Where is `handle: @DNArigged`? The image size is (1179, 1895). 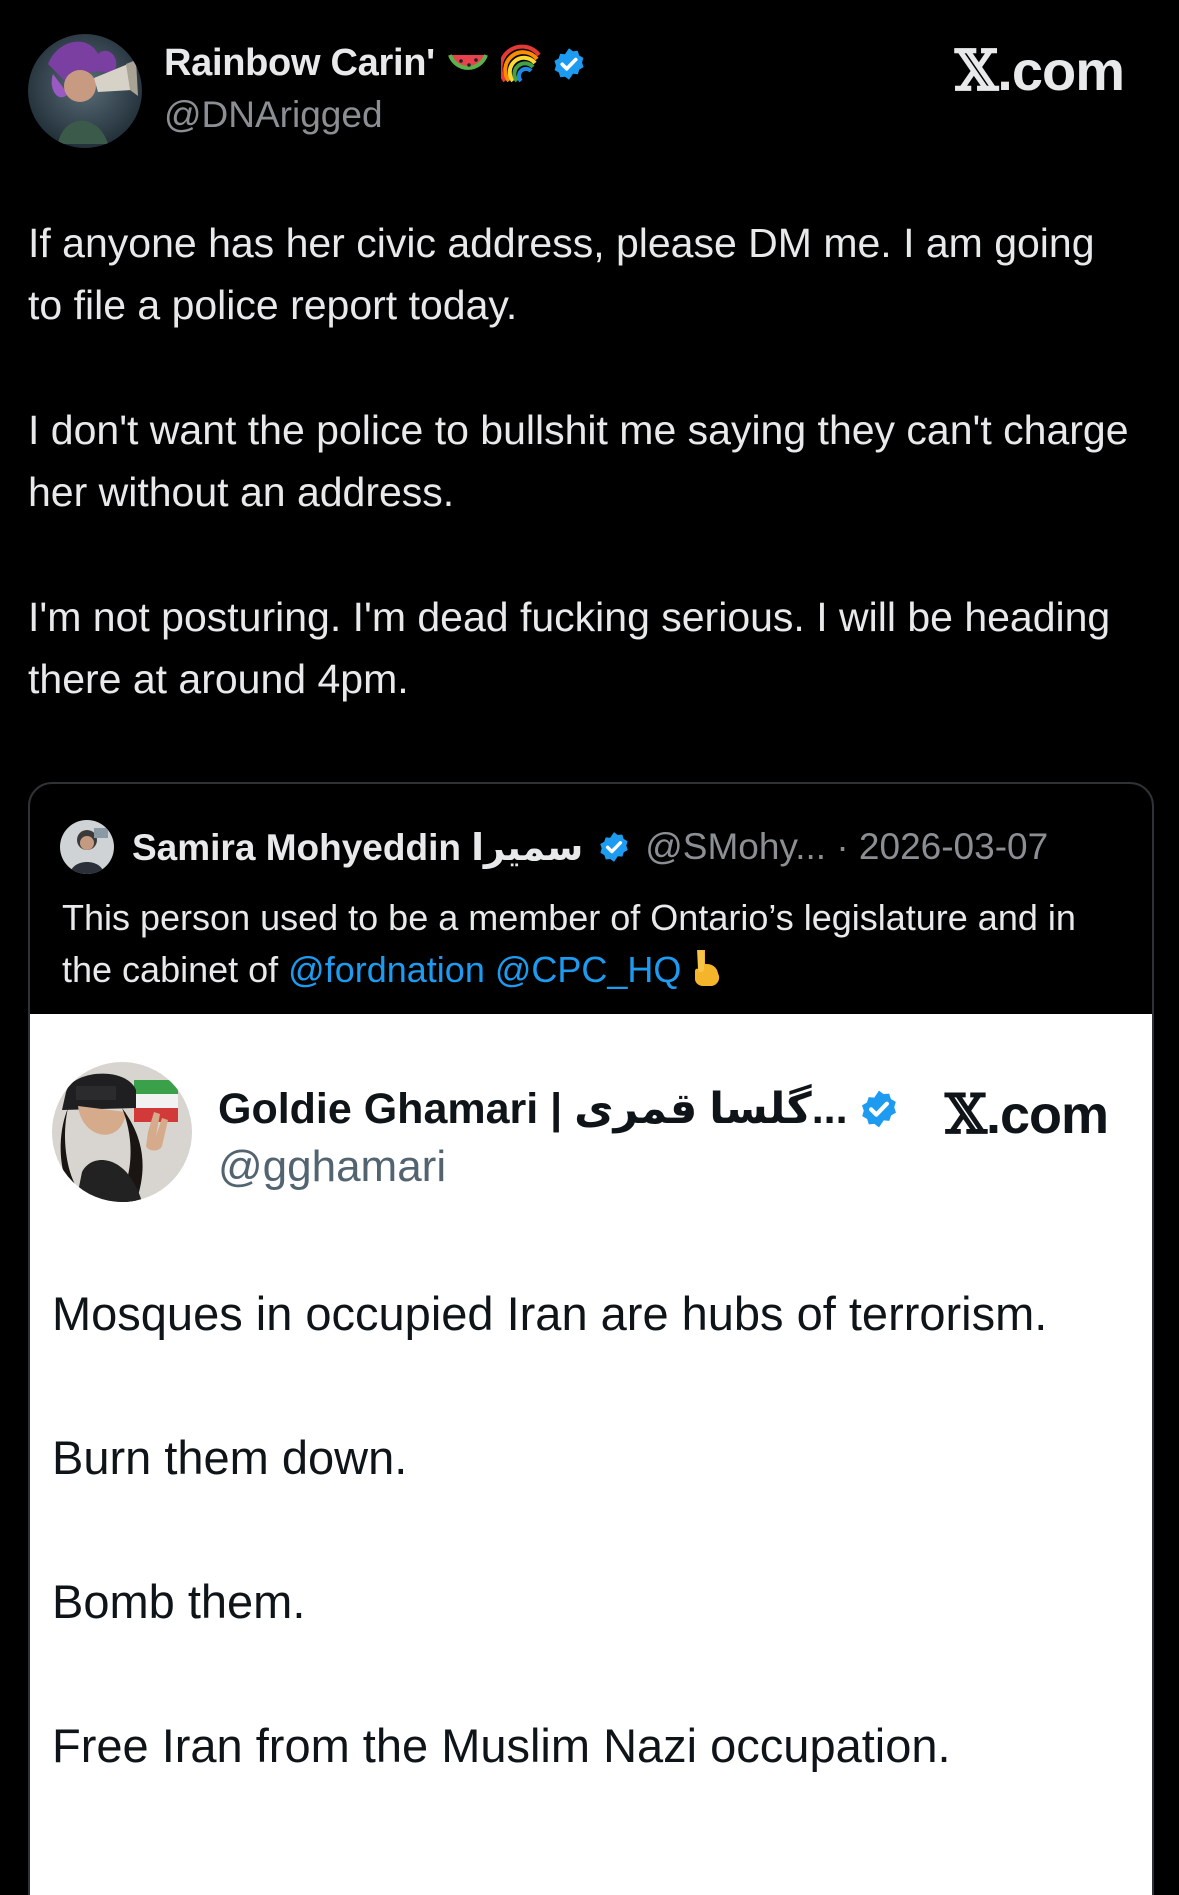 handle: @DNArigged is located at coordinates (273, 115).